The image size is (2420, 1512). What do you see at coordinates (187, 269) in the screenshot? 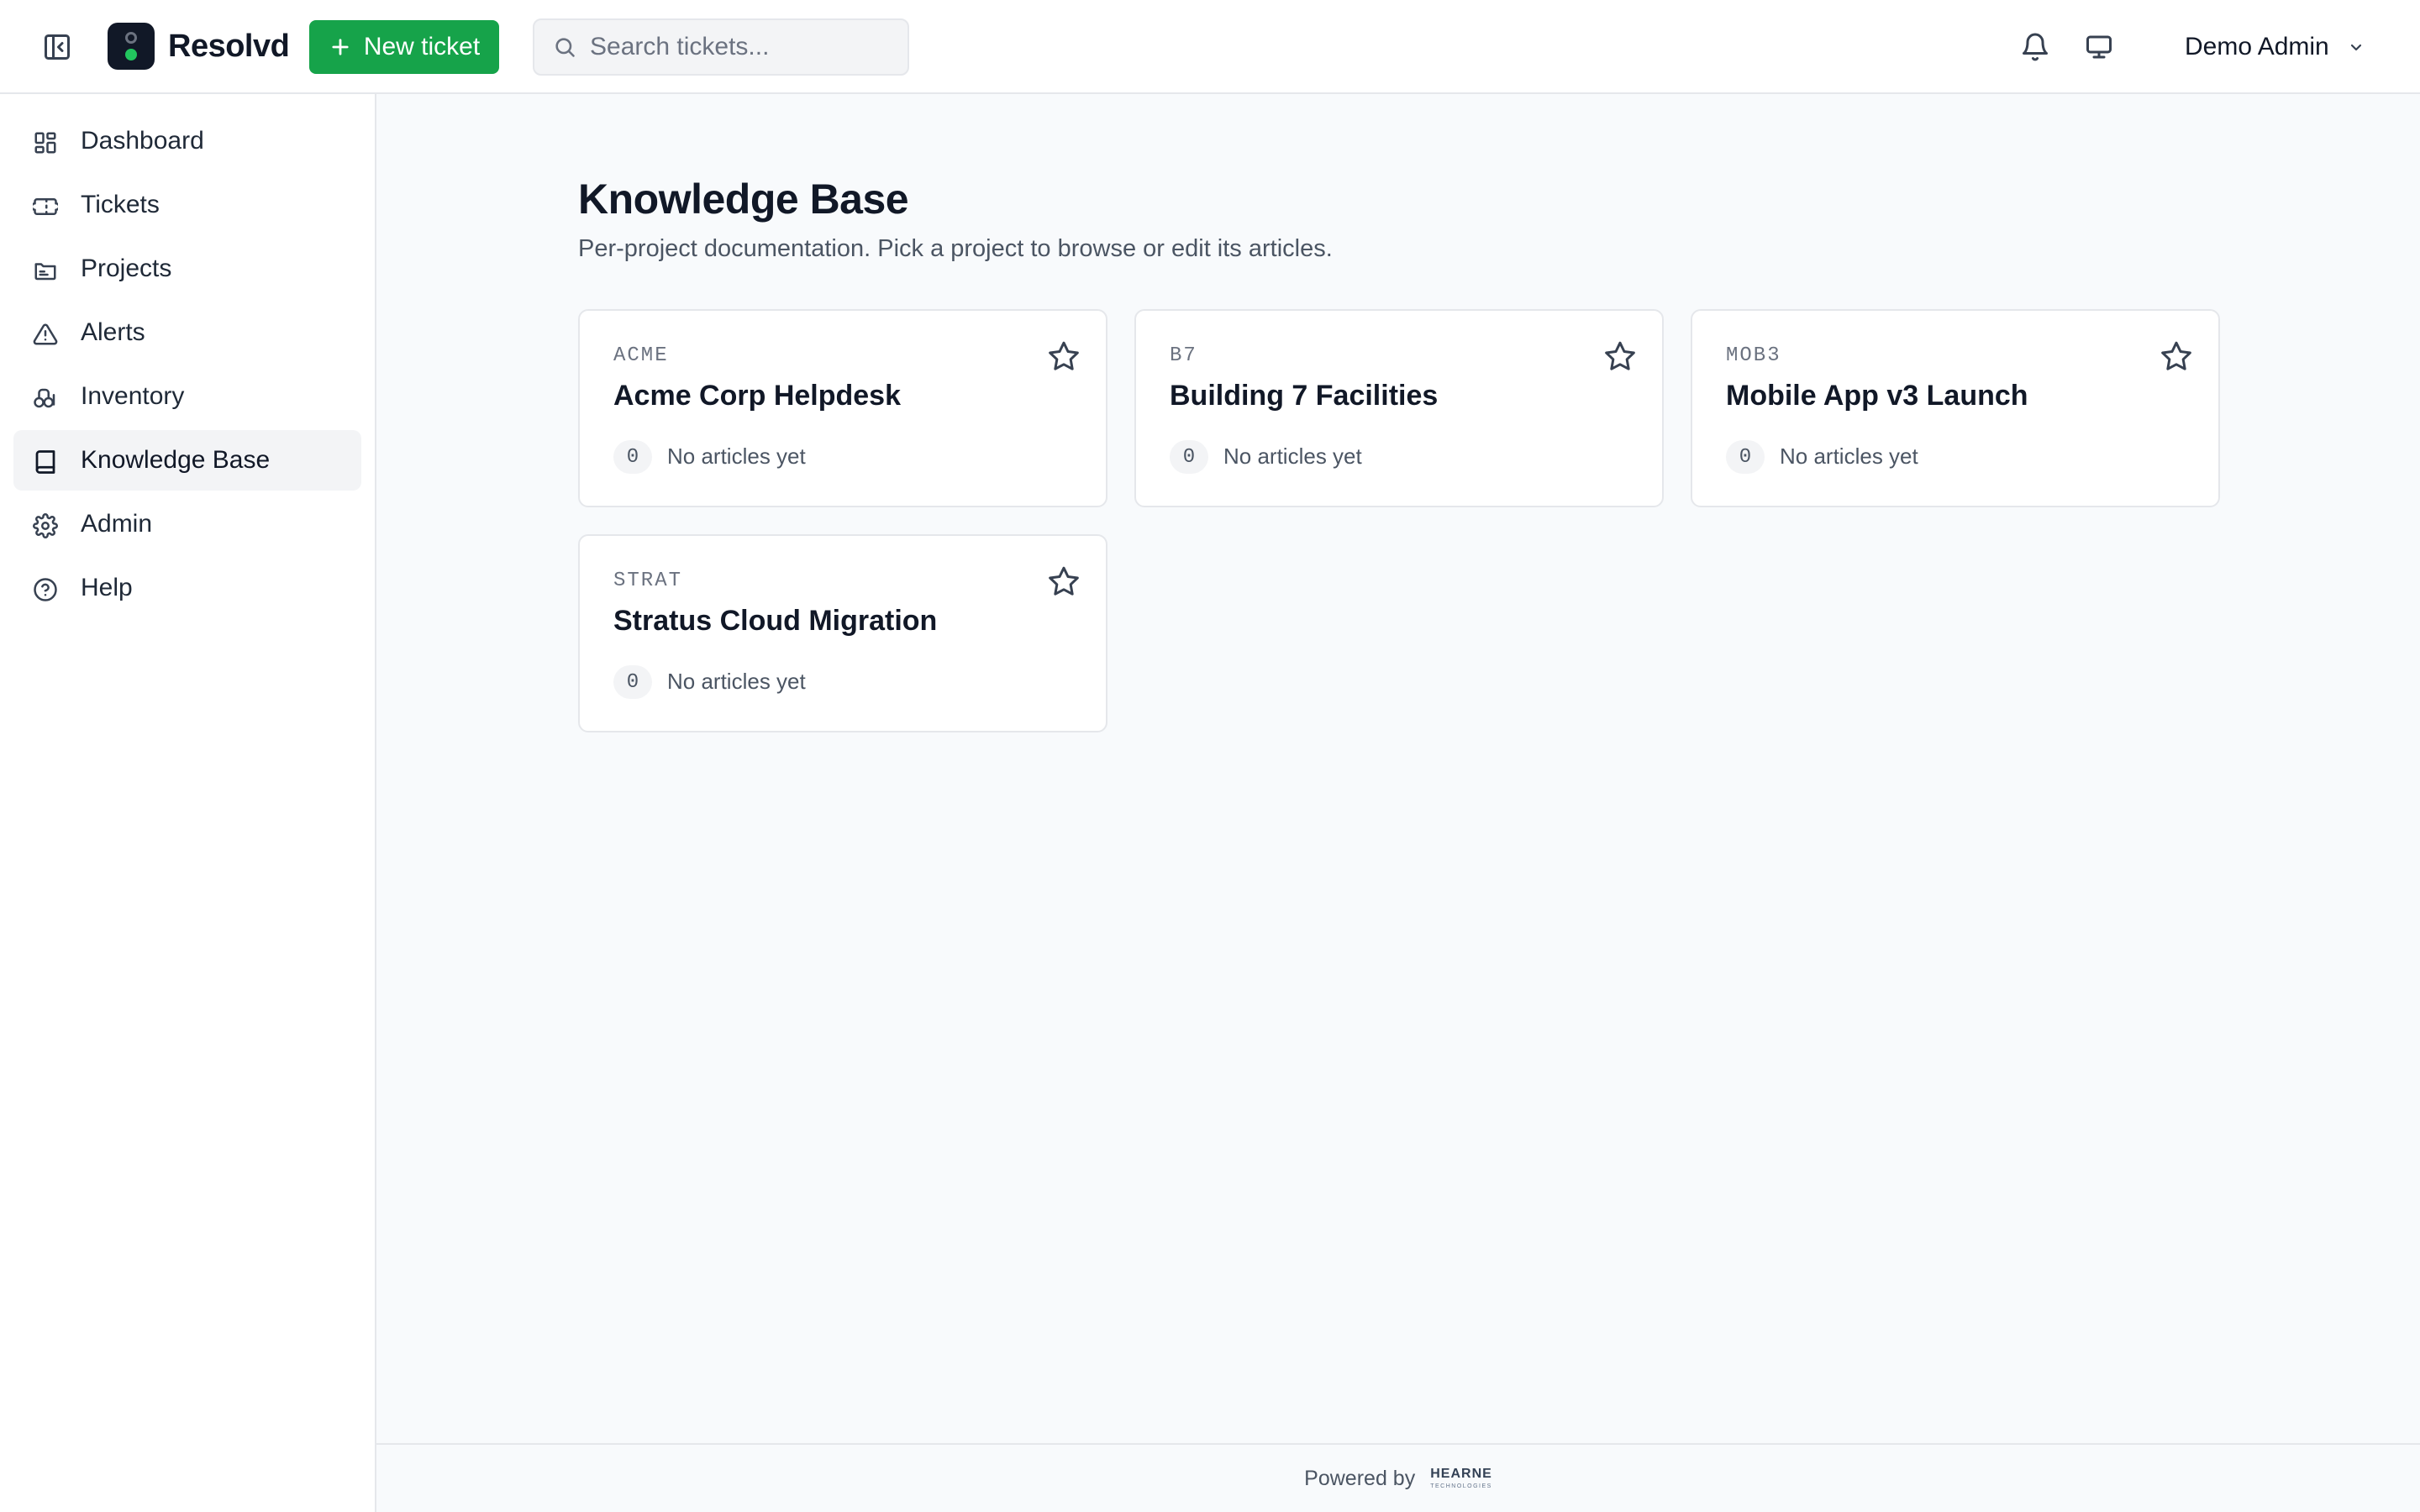
I see `sidebar-item-projects: Projects` at bounding box center [187, 269].